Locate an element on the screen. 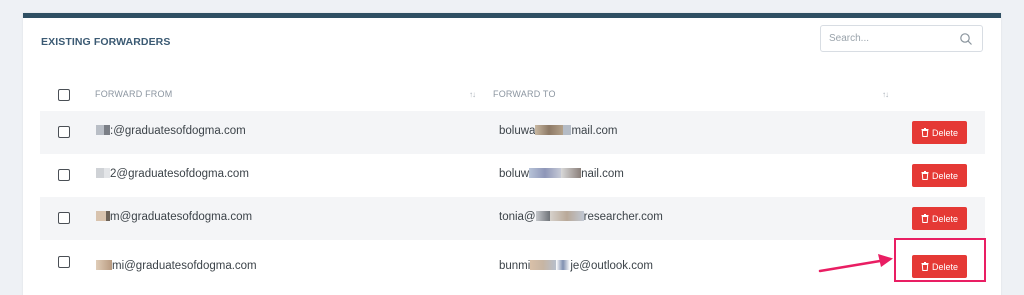 This screenshot has width=1024, height=295. forward-from-text: m@graduatesofdogma.com is located at coordinates (181, 217).